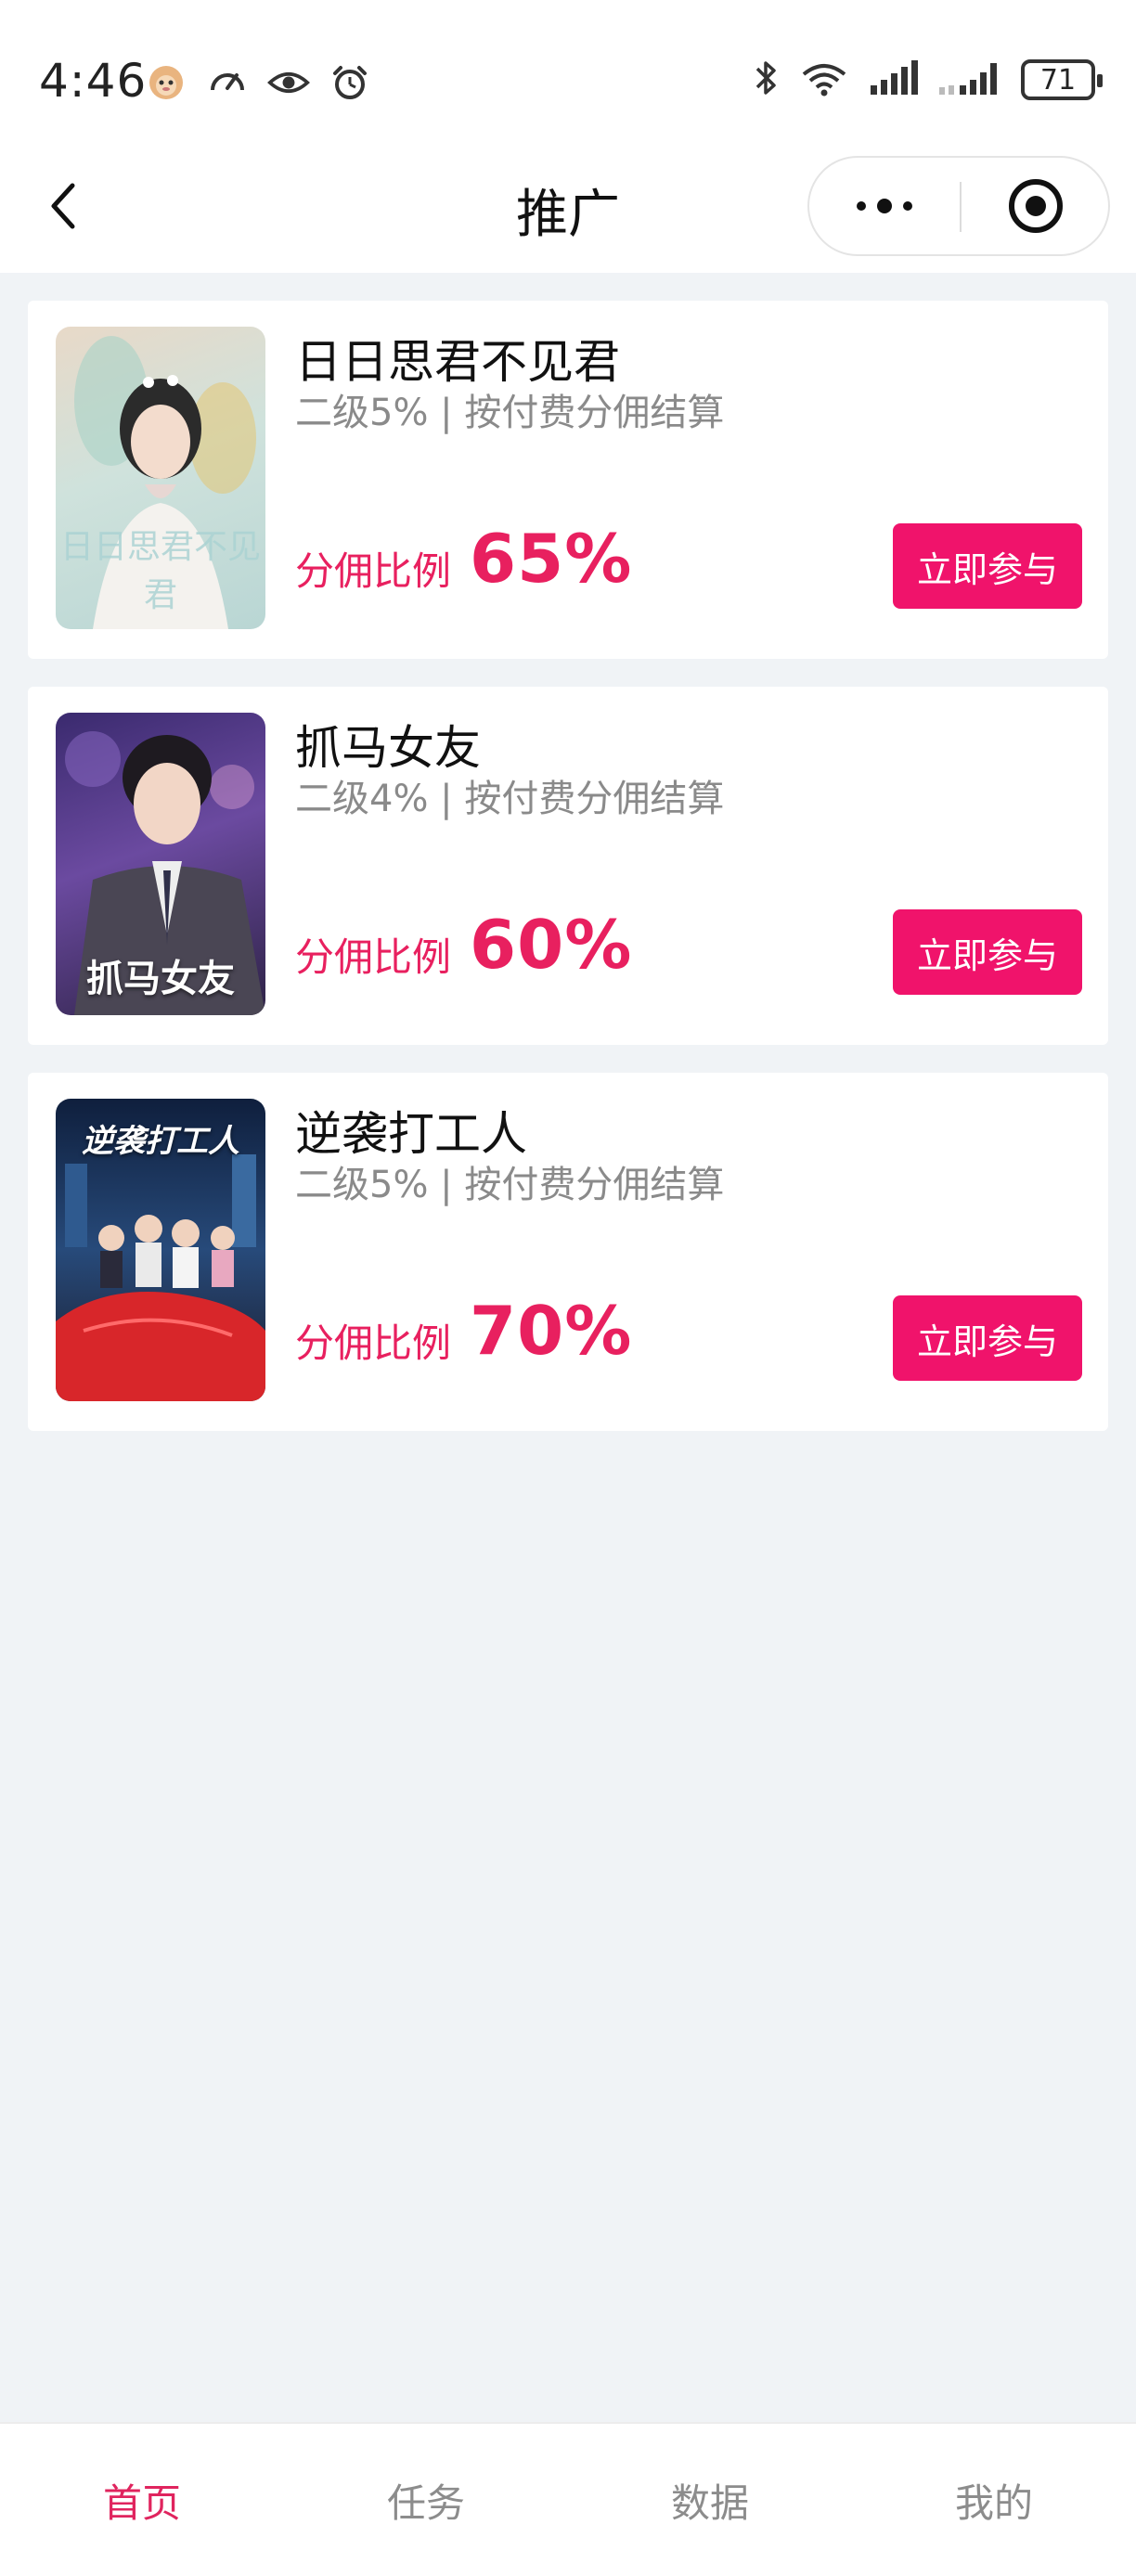 The width and height of the screenshot is (1136, 2576). I want to click on poster-image: 日日思君不见君, so click(160, 478).